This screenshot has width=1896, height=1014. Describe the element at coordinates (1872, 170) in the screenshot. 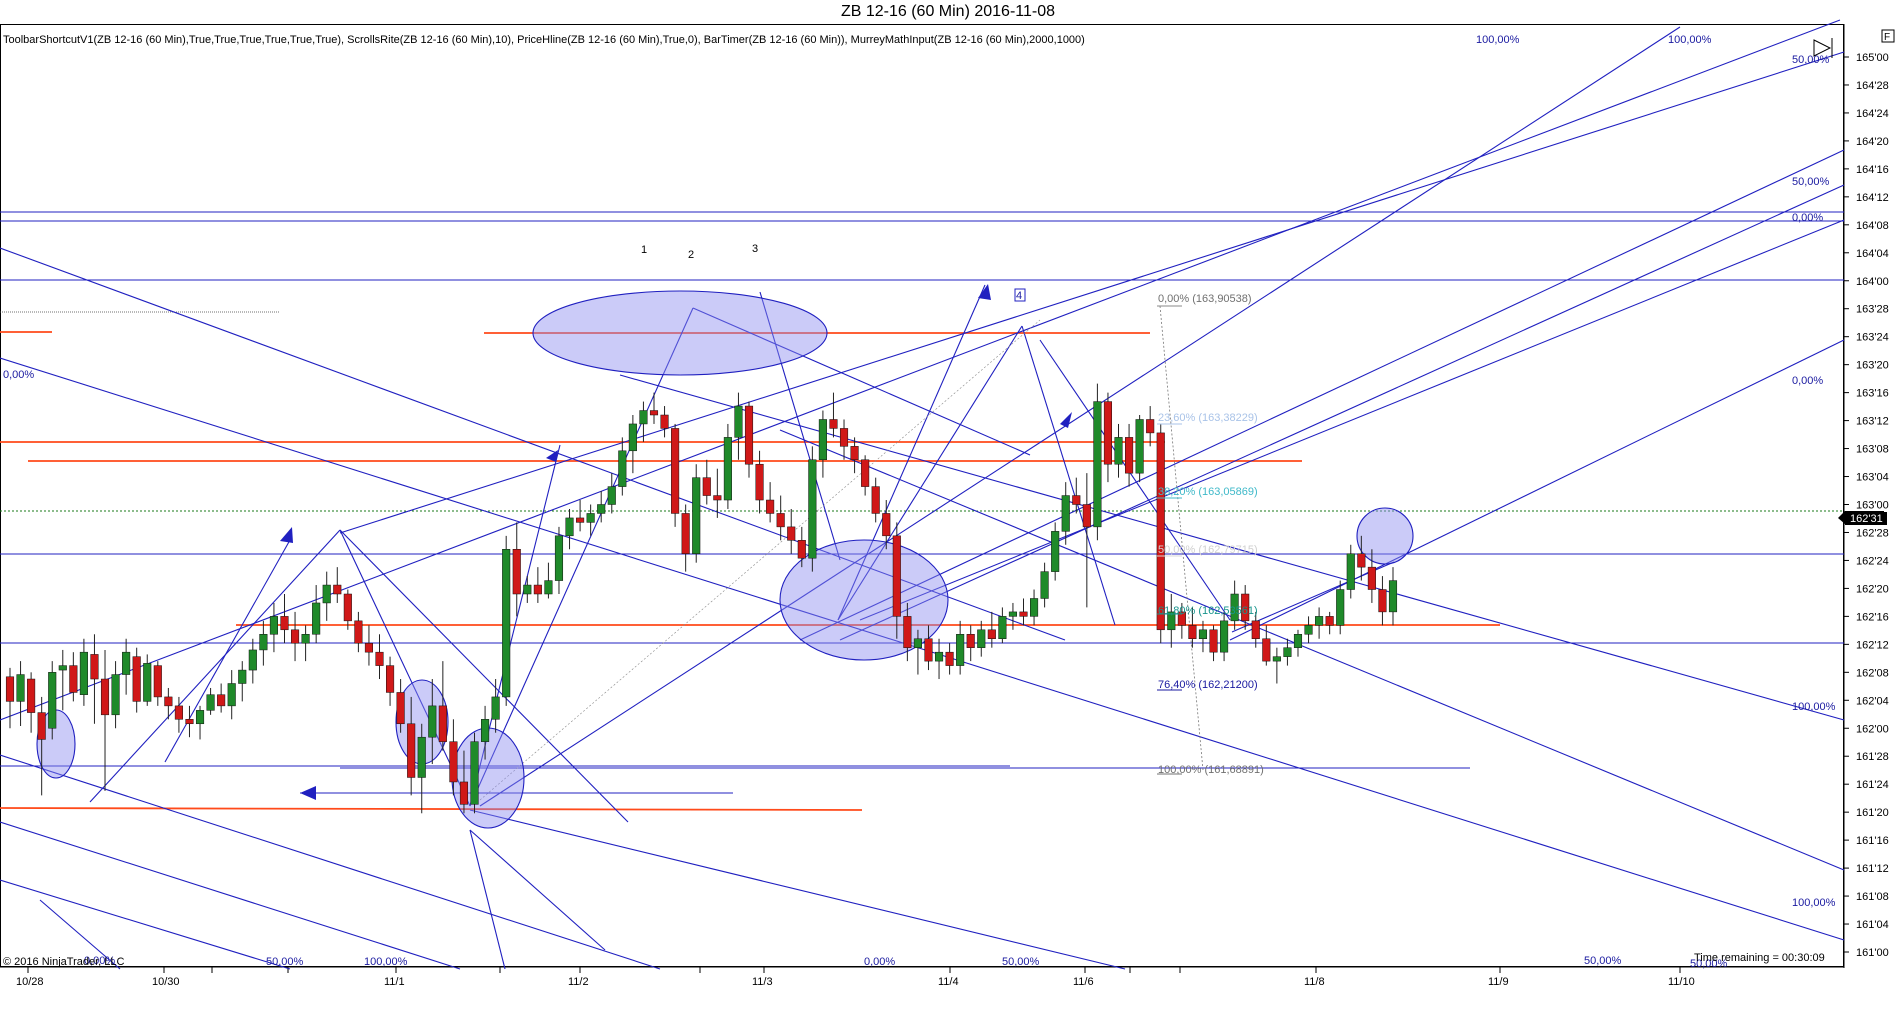

I see `y-tick-label: 164'16` at that location.